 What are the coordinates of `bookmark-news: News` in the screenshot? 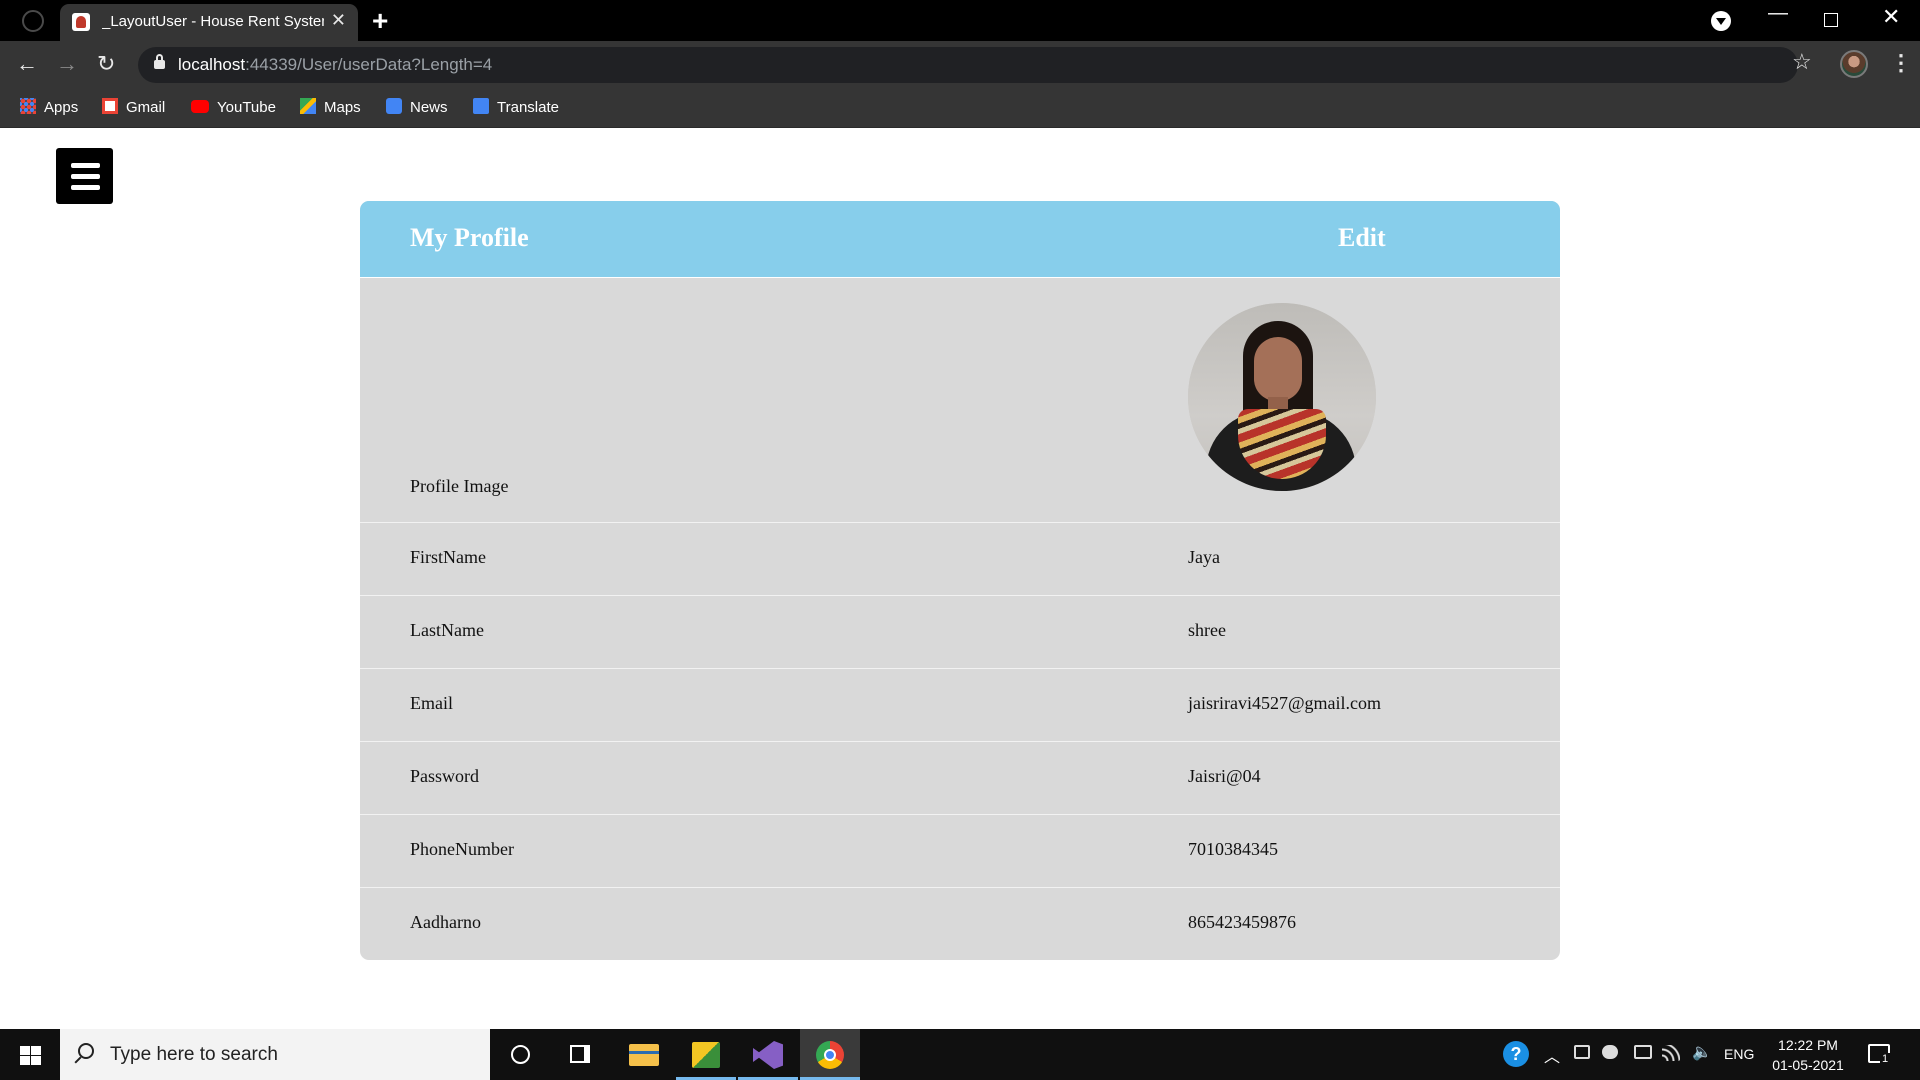 It's located at (417, 108).